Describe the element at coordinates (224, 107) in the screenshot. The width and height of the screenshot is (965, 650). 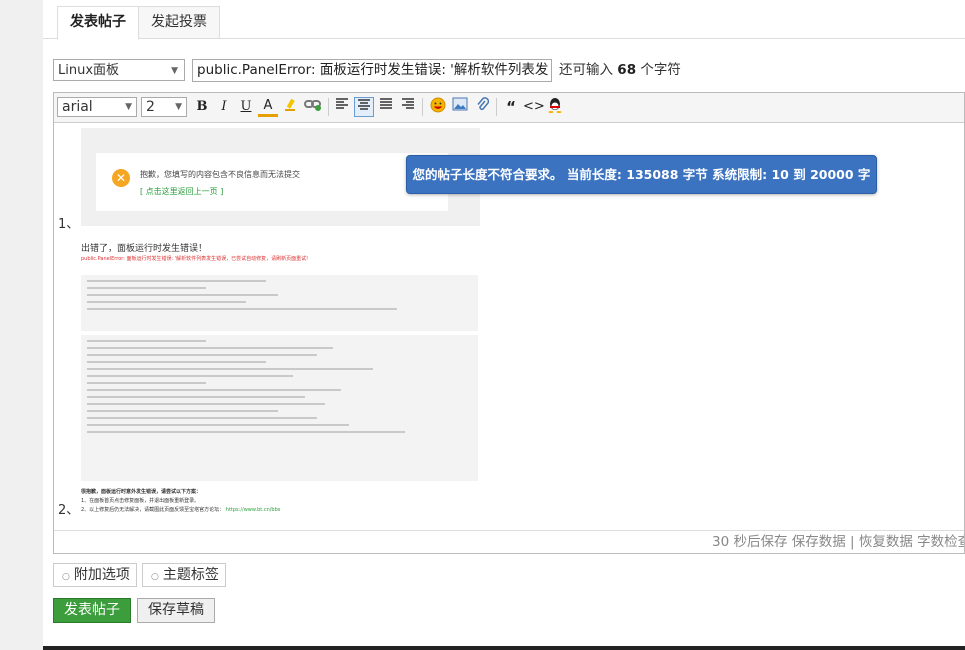
I see `italic-button: I` at that location.